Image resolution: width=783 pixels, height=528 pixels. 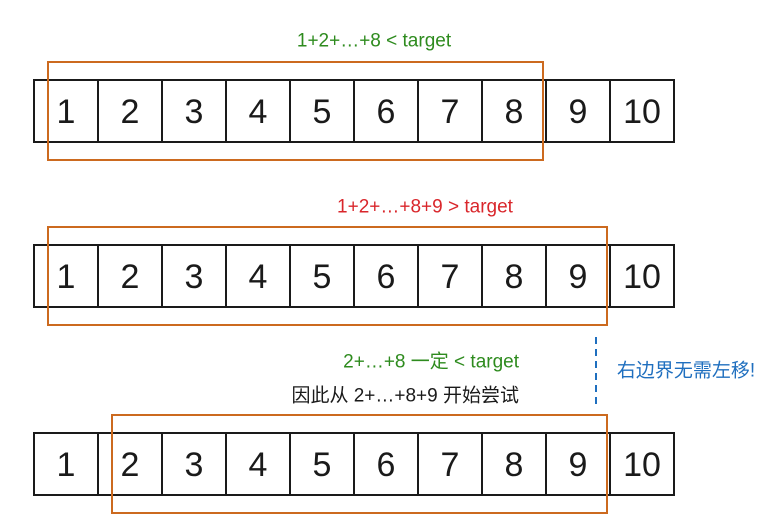 I want to click on row-3-caption-2: 因此从 2+…+8+9 开始尝试, so click(x=405, y=396).